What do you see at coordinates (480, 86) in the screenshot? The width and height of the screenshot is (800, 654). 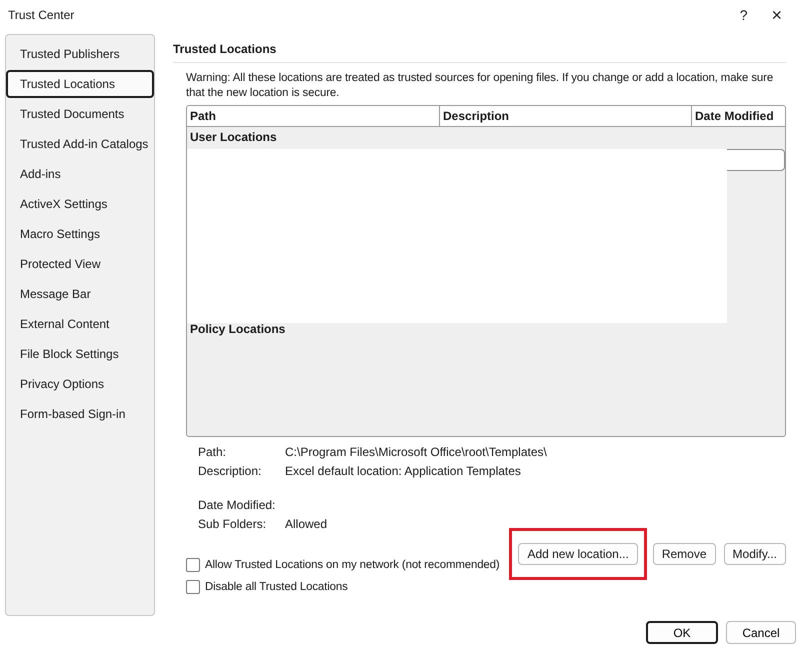 I see `warning-text: Warning: All these locations are treated as trusted sources for opening files. If you change or add a location, make sure that the new location is secure.` at bounding box center [480, 86].